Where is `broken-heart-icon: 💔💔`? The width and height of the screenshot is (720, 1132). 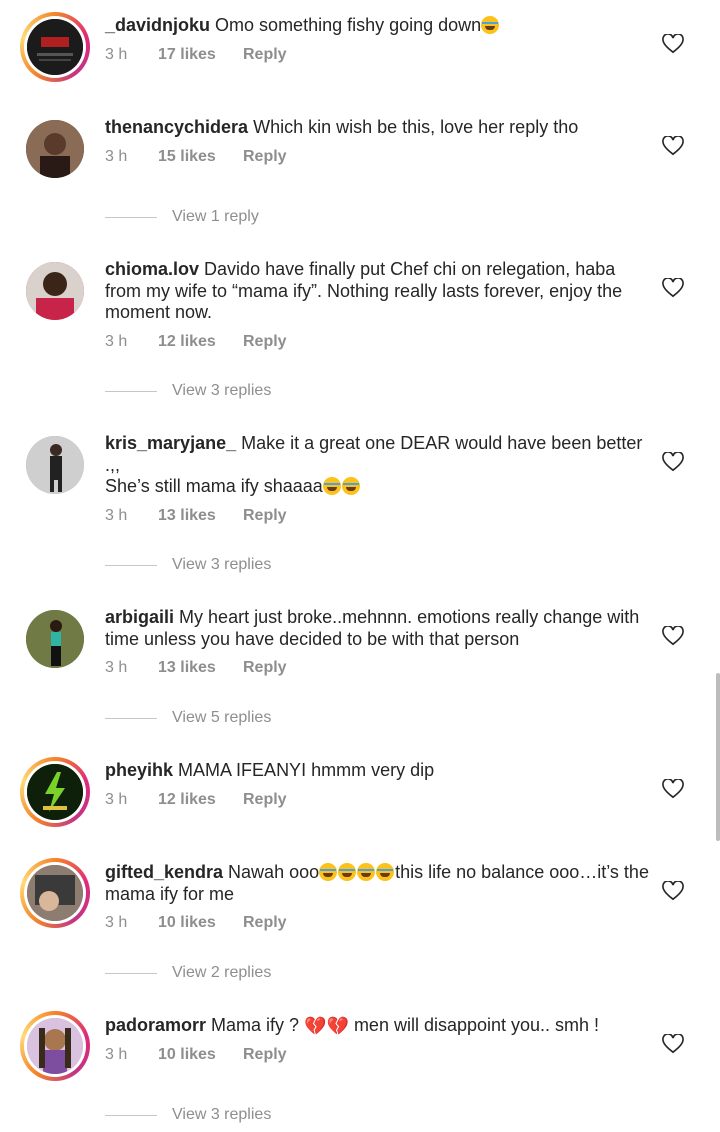 broken-heart-icon: 💔💔 is located at coordinates (326, 1026).